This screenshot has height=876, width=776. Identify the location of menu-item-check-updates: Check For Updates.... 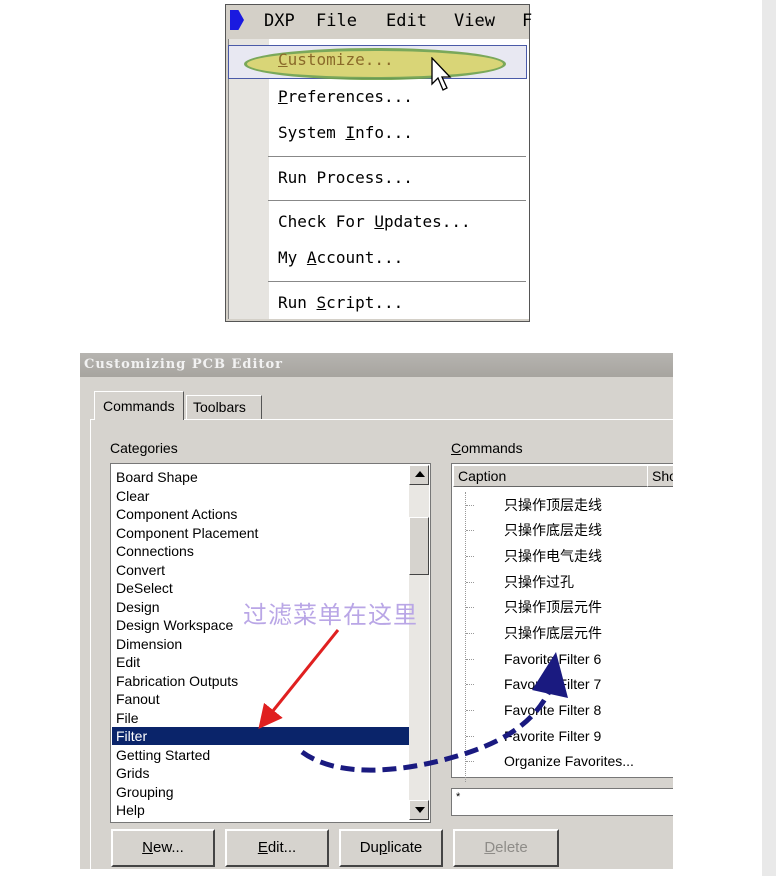
(374, 221).